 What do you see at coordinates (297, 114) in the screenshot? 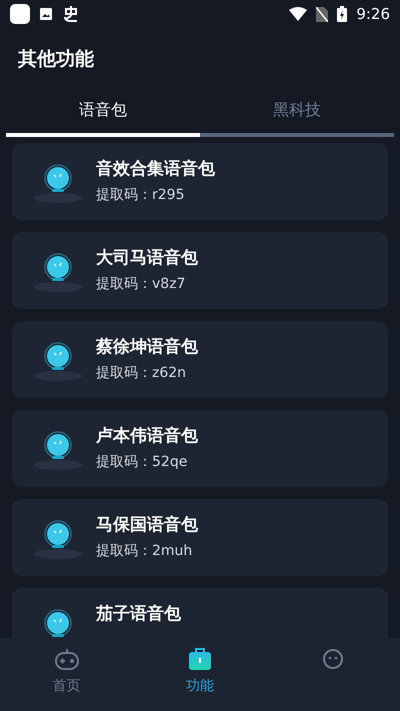
I see `tab: 黑科技` at bounding box center [297, 114].